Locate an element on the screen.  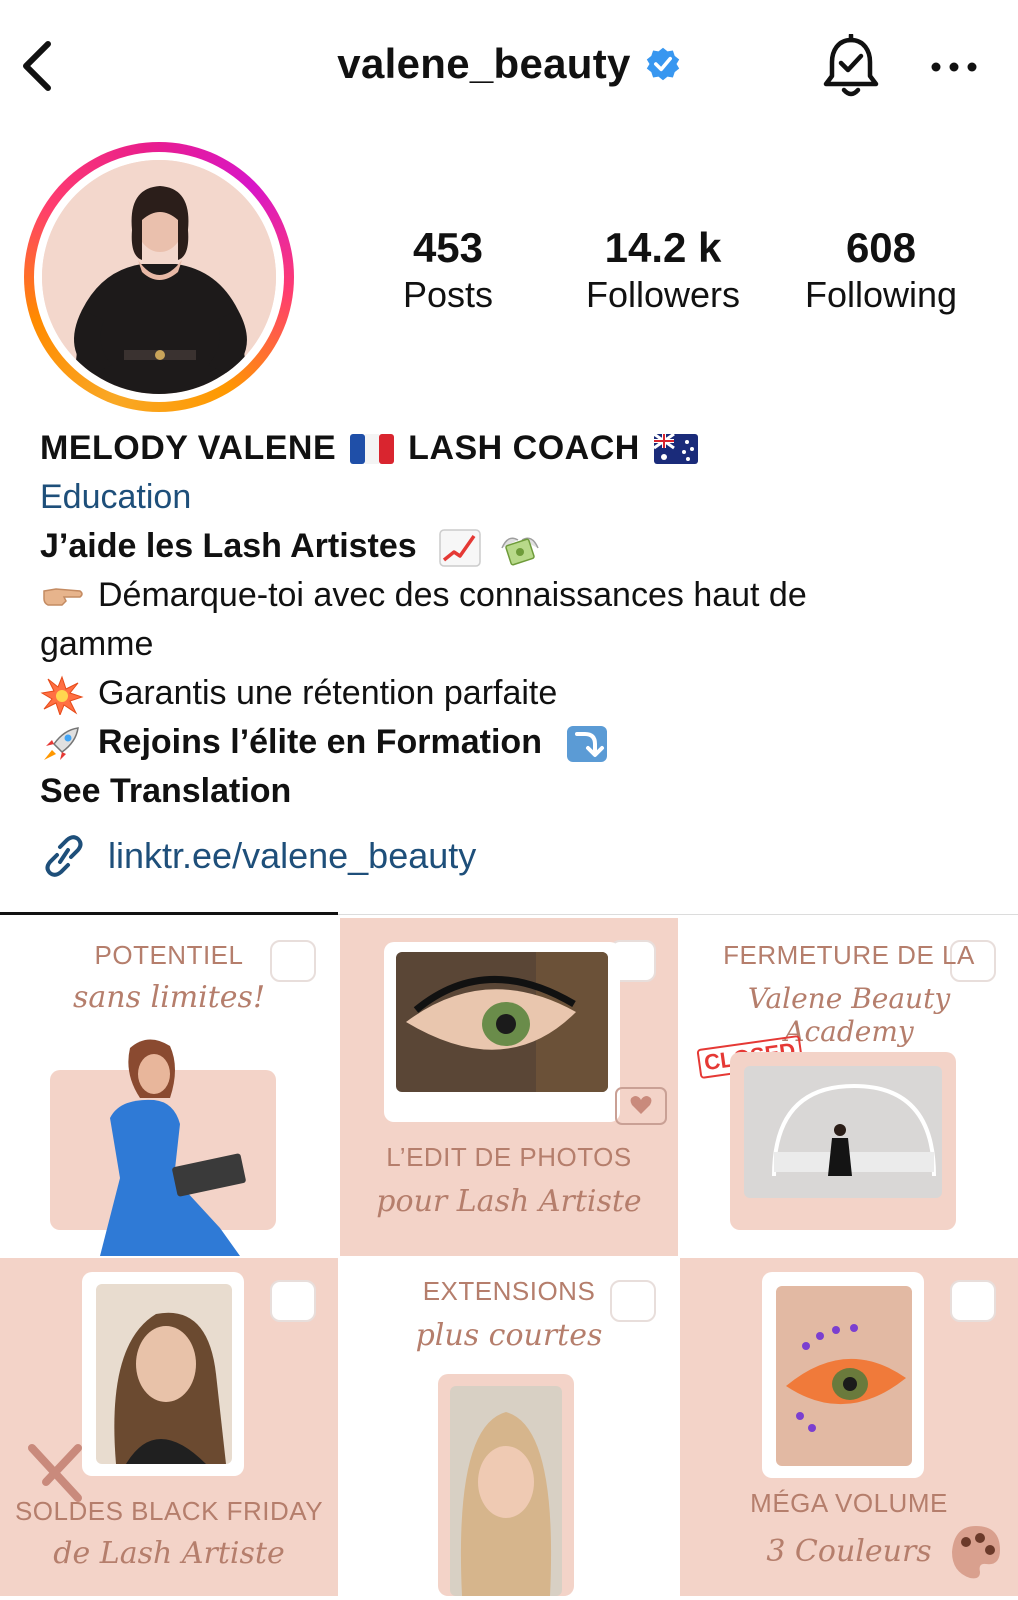
title-text: LASH COACH is located at coordinates (524, 448).